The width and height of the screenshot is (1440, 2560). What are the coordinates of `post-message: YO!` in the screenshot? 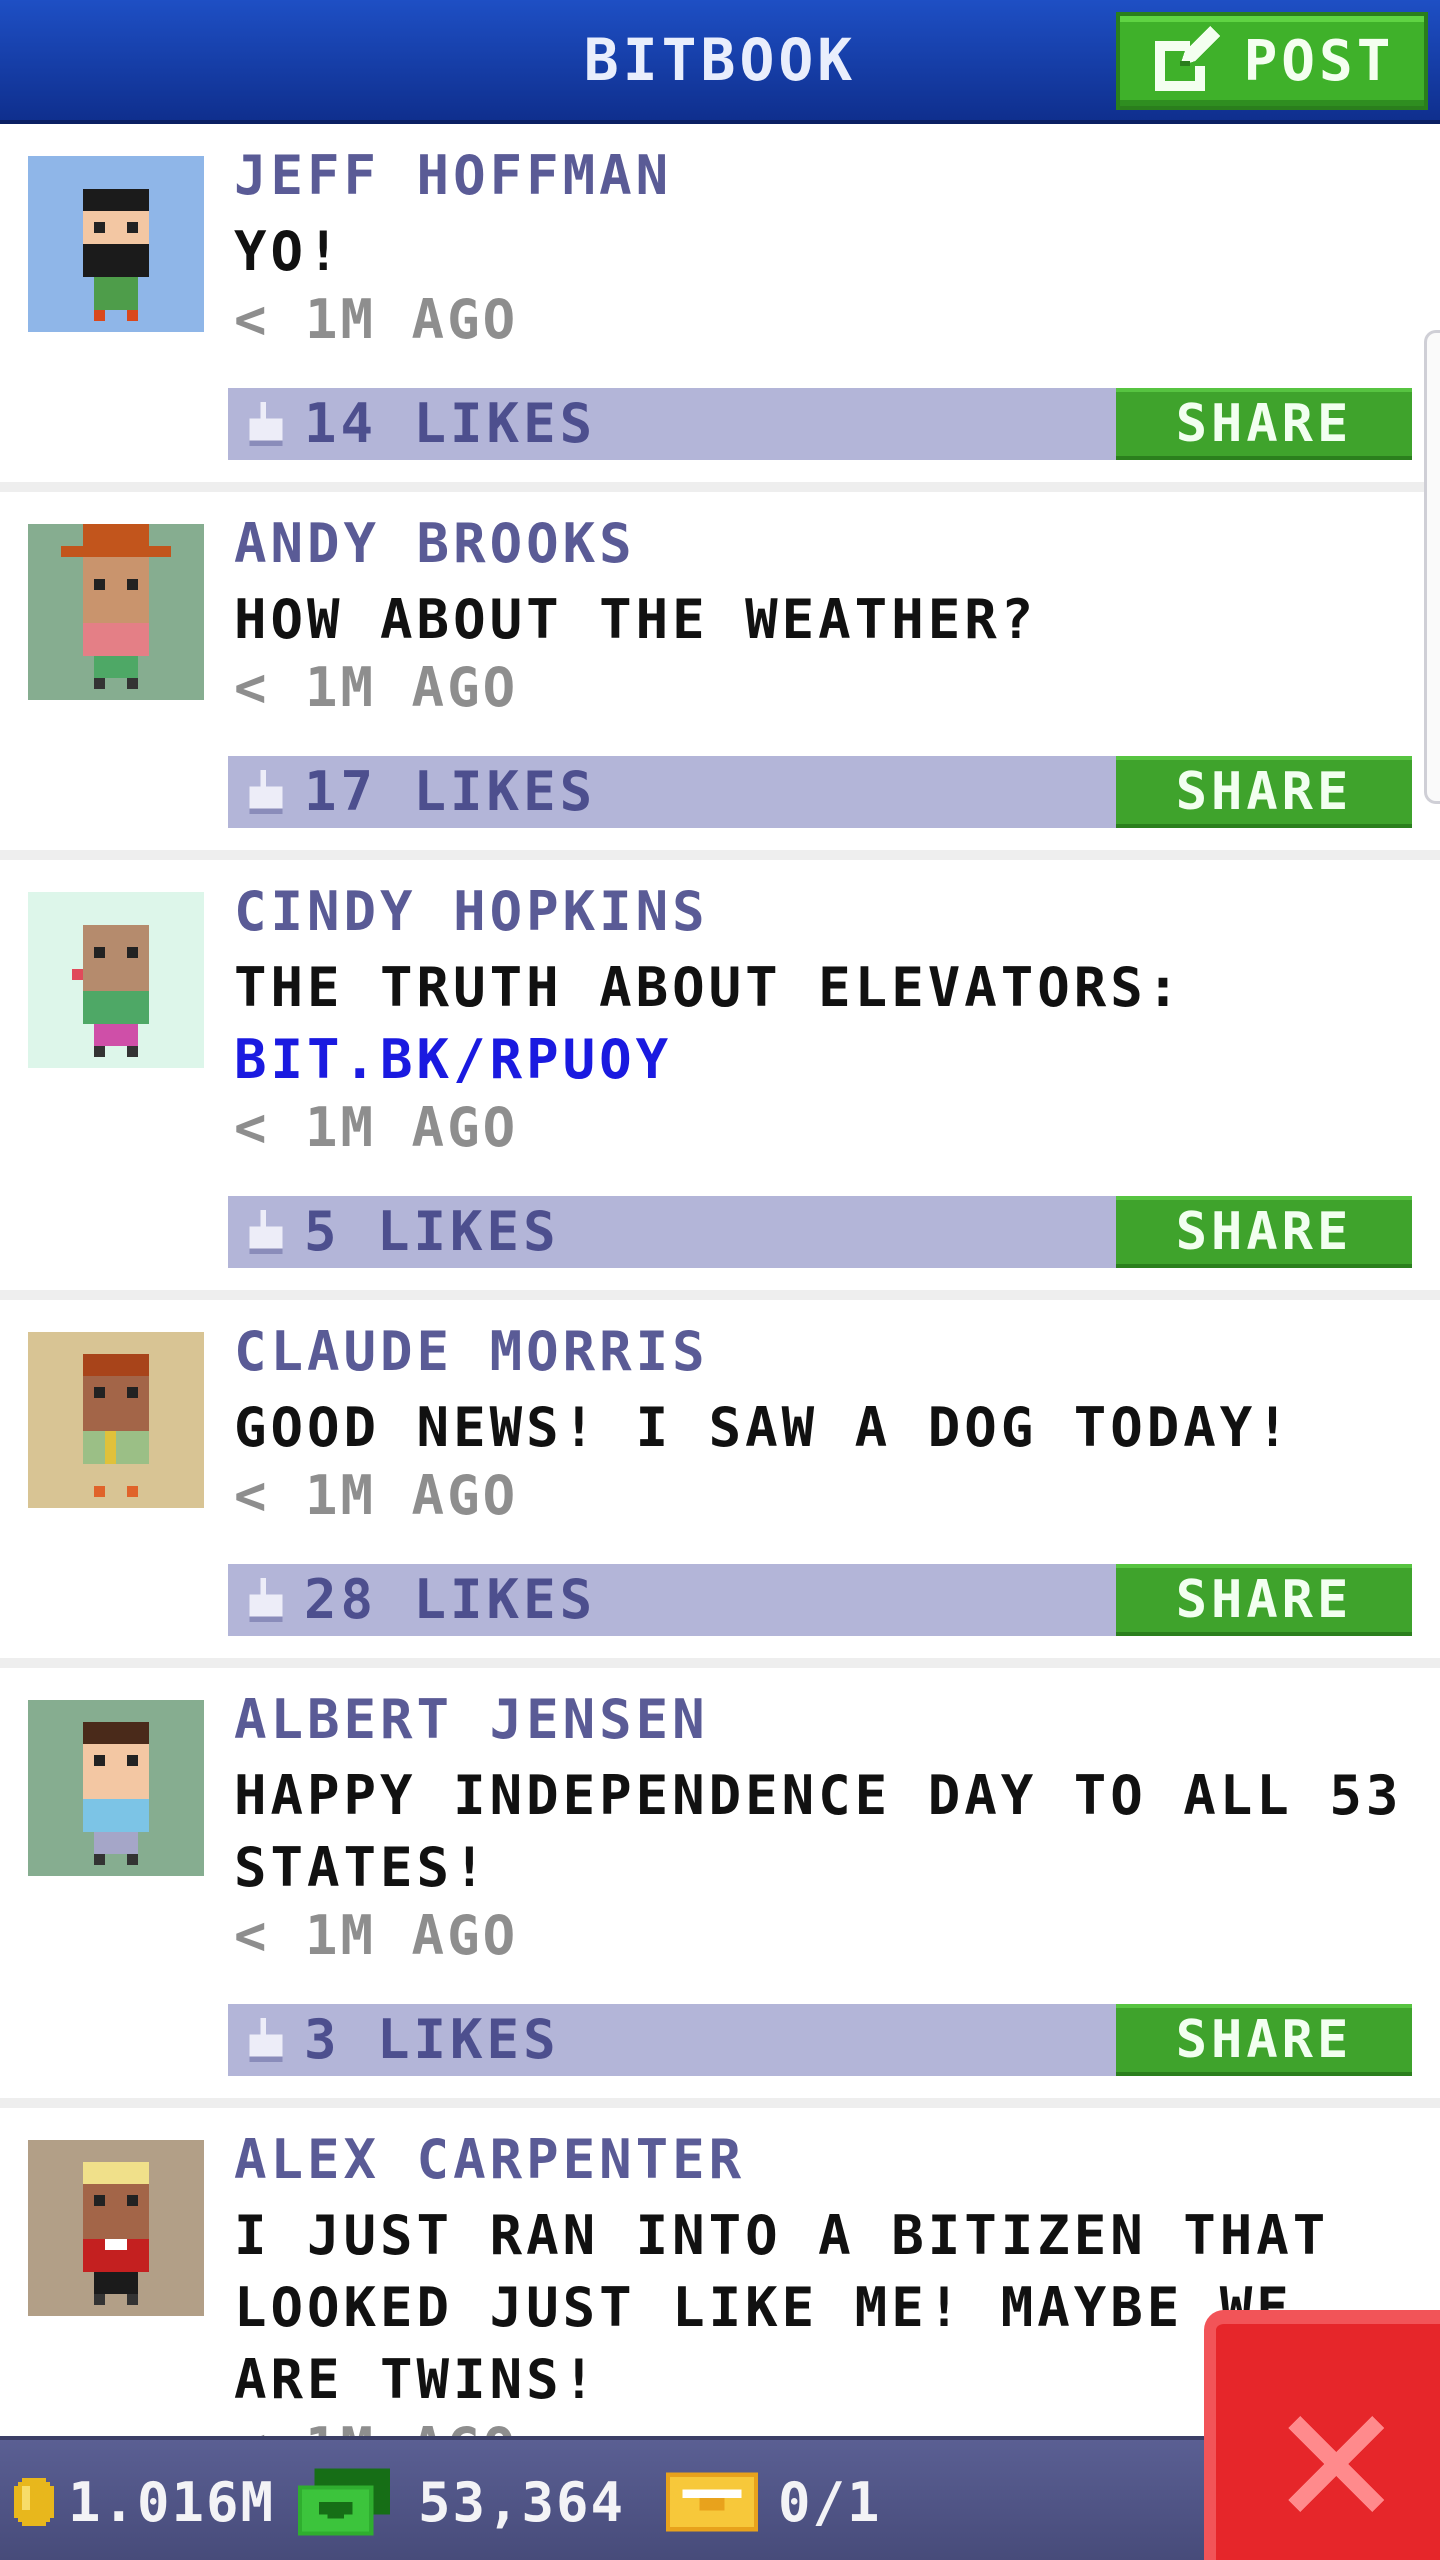 It's located at (824, 252).